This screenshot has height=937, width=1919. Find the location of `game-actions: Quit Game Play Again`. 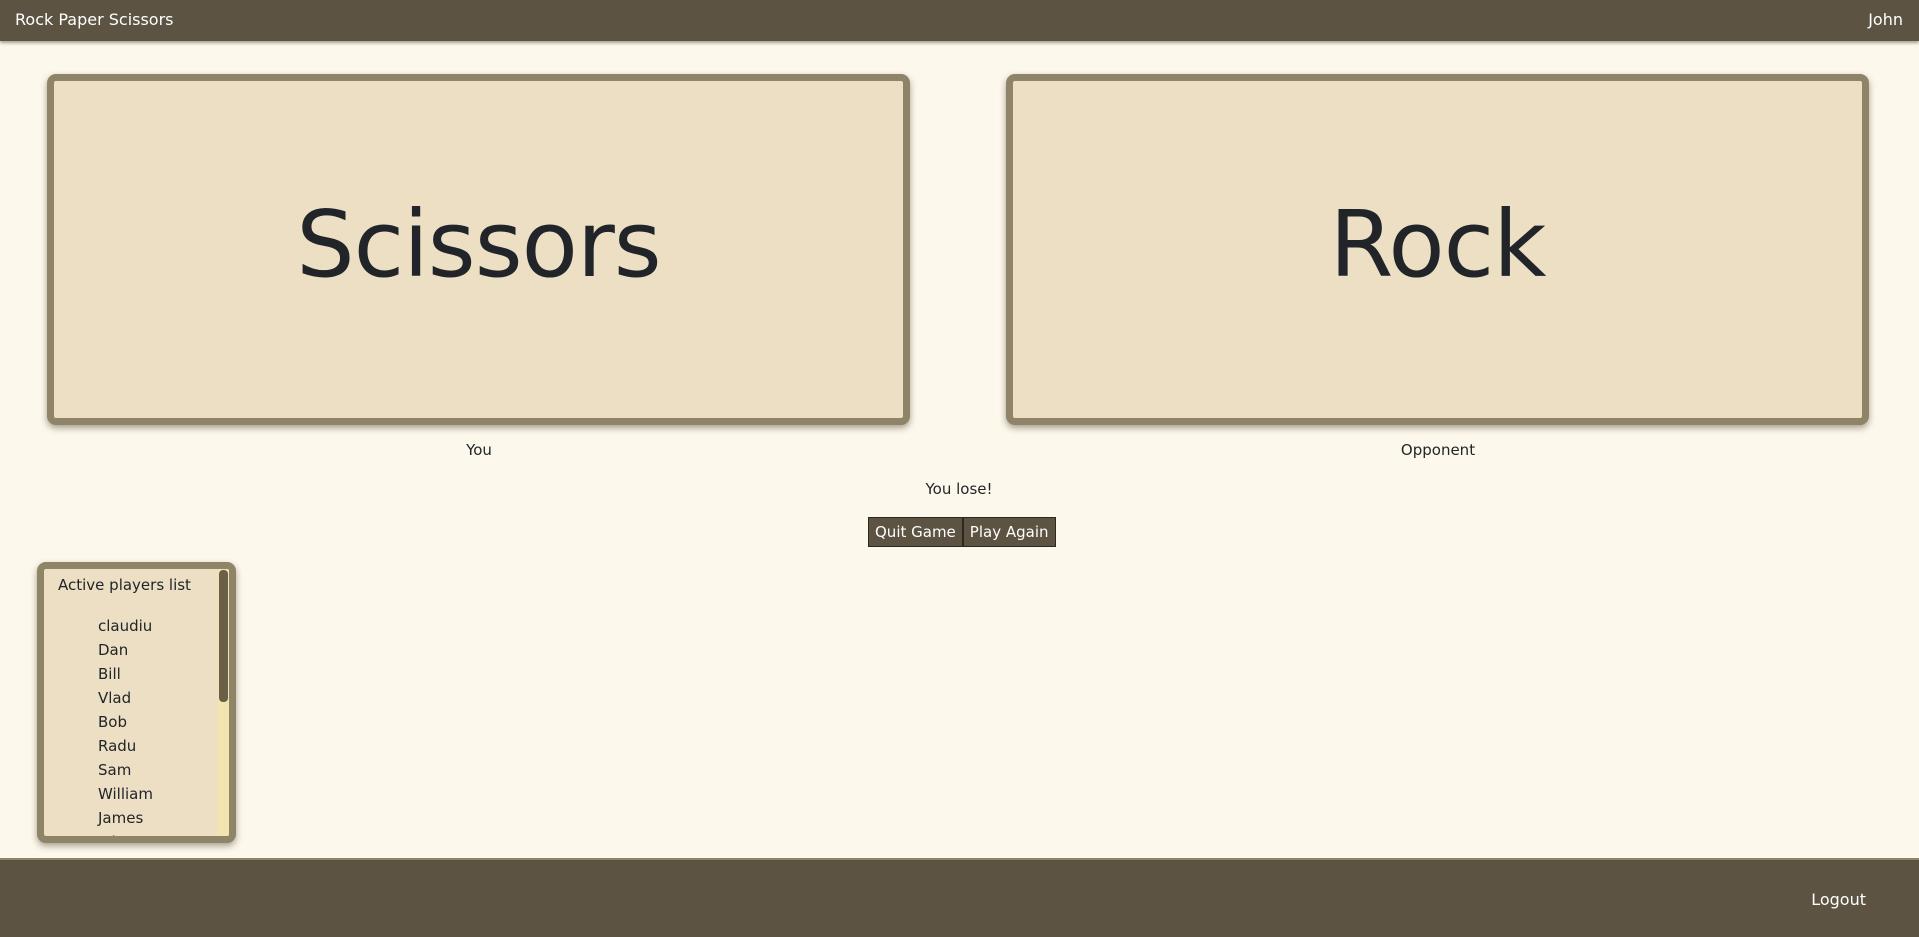

game-actions: Quit Game Play Again is located at coordinates (962, 532).